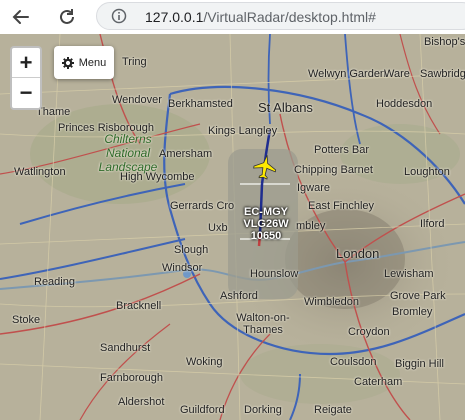 The height and width of the screenshot is (420, 465). I want to click on place-label: Sandhurst, so click(125, 348).